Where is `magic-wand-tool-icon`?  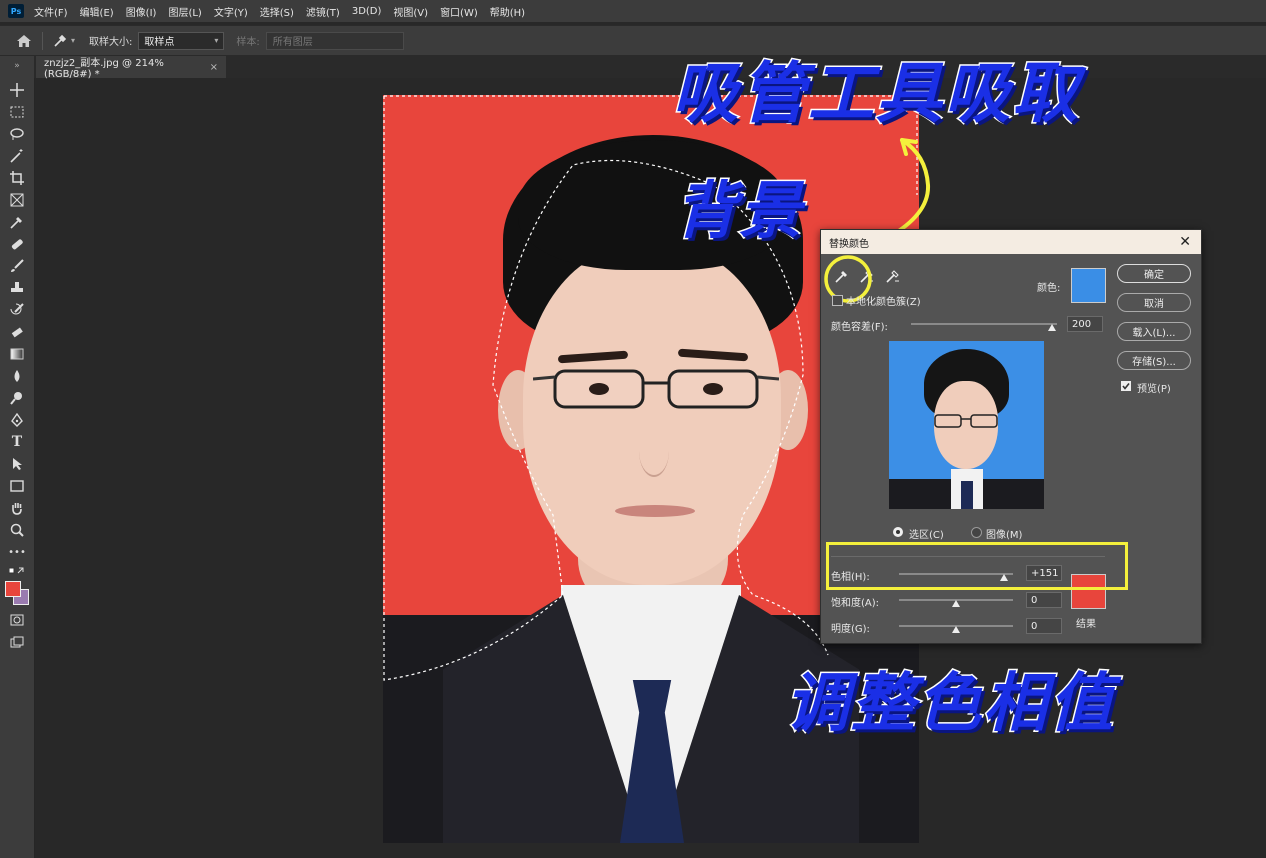 magic-wand-tool-icon is located at coordinates (17, 156).